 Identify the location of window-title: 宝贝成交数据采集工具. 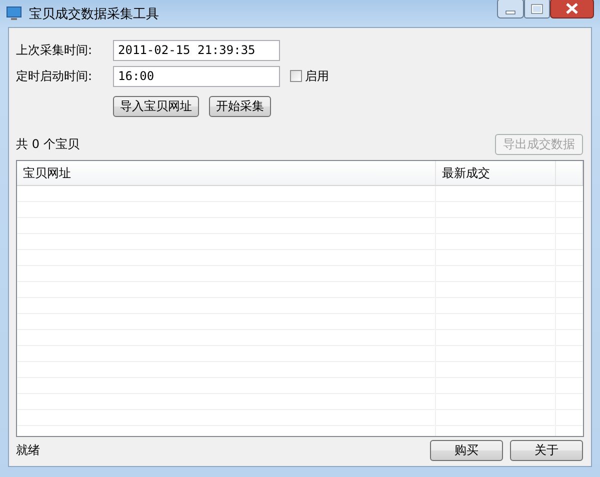
(94, 14).